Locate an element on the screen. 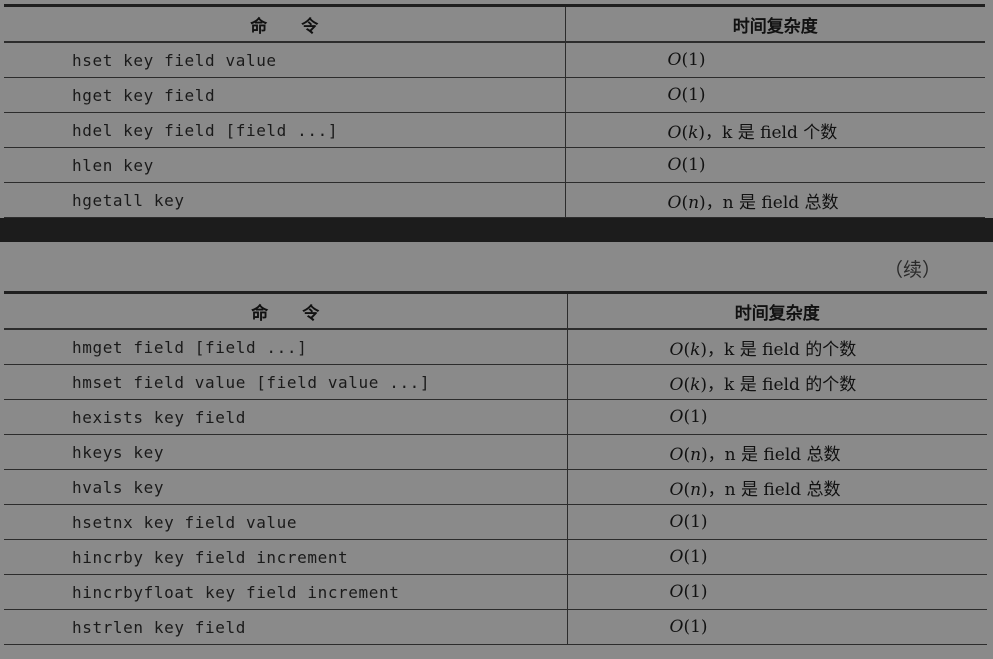 This screenshot has width=993, height=659. continued-label: （续） is located at coordinates (912, 270).